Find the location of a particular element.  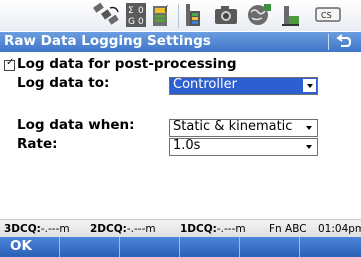

battery-icon: / is located at coordinates (161, 15).